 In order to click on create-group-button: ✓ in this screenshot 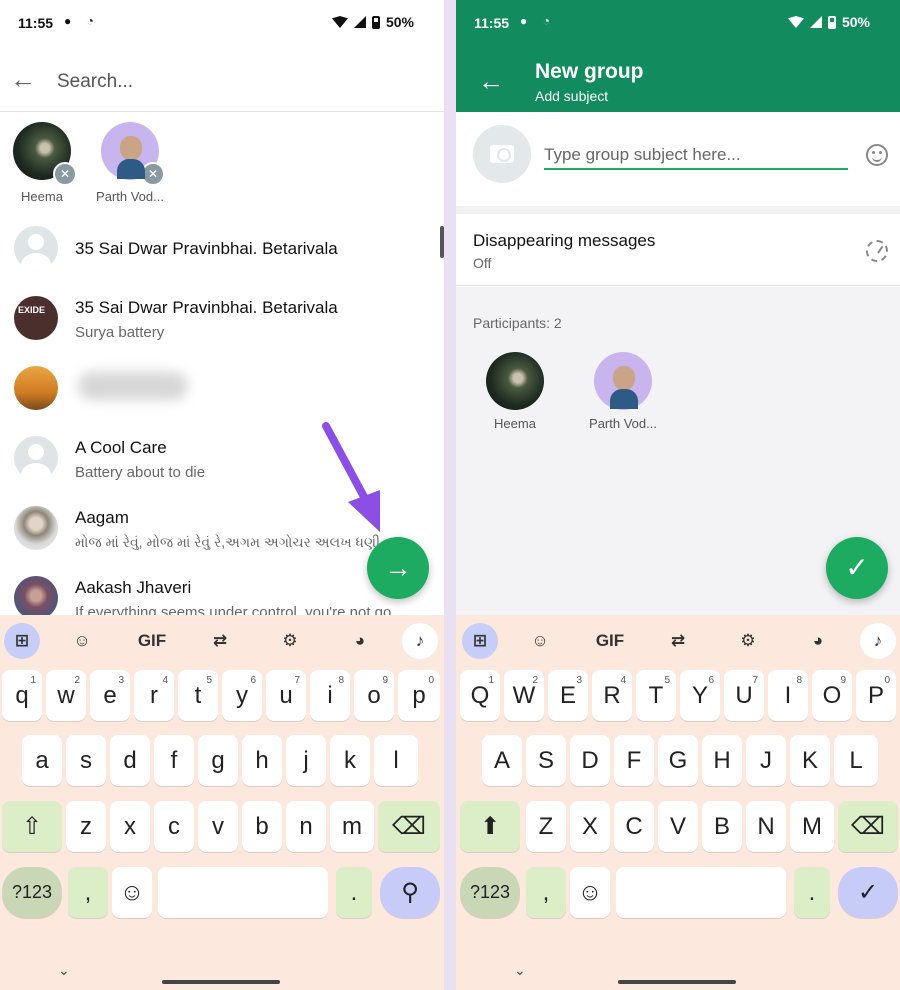, I will do `click(857, 568)`.